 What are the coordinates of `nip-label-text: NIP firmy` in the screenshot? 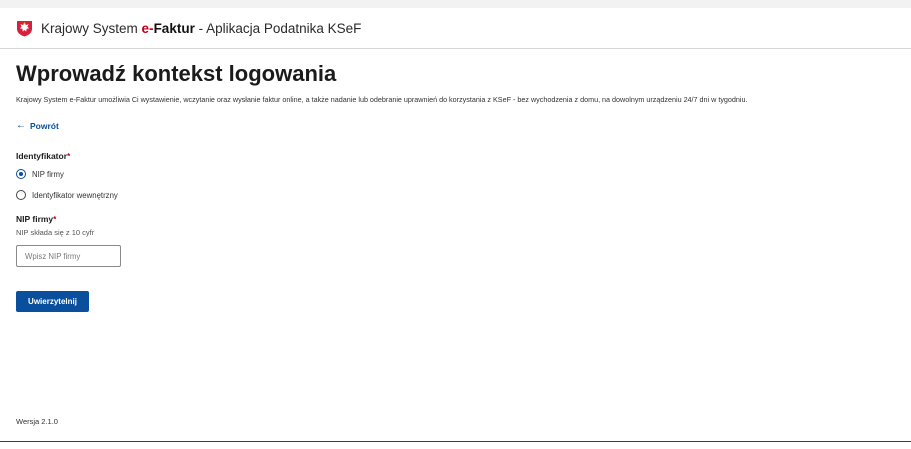 It's located at (35, 219).